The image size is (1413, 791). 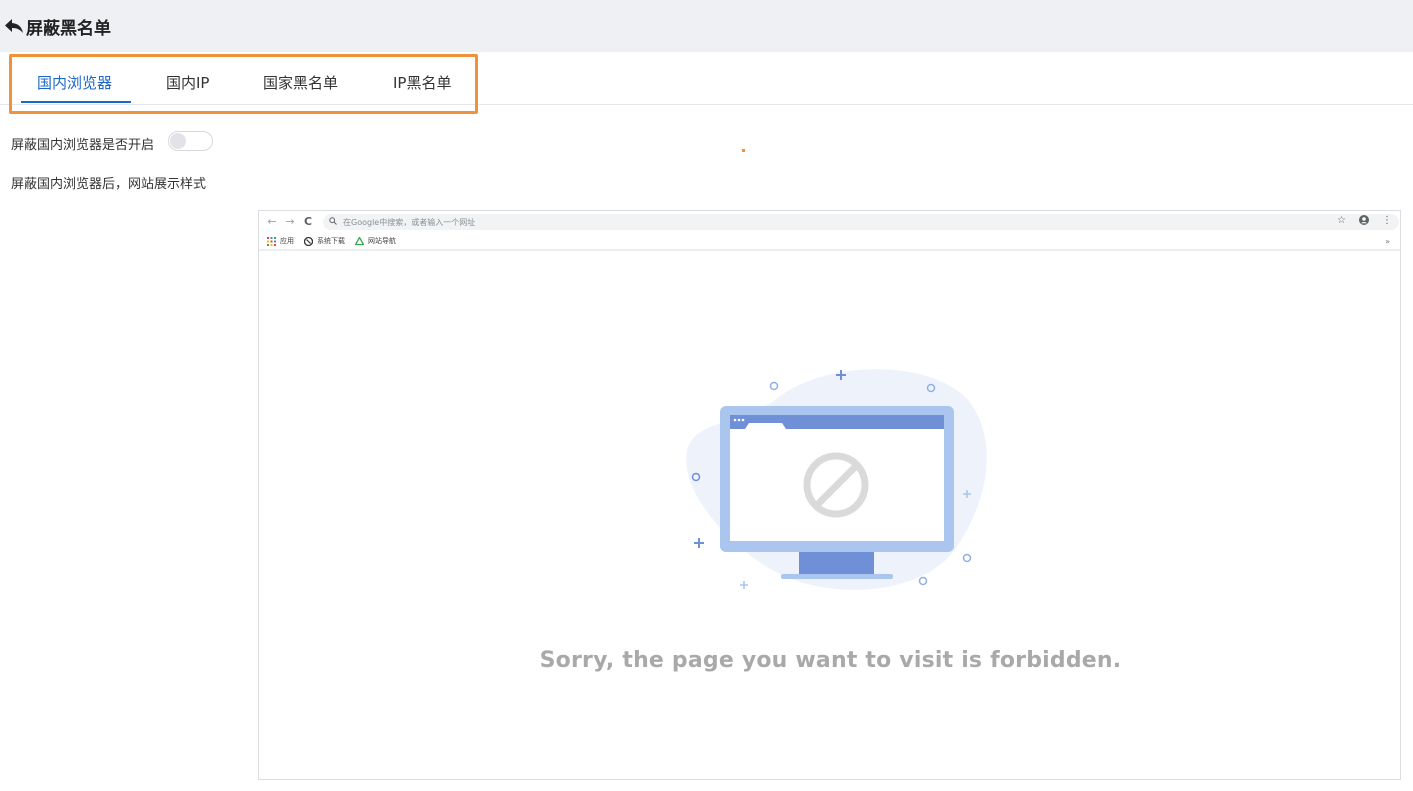 What do you see at coordinates (359, 240) in the screenshot?
I see `recycle-icon` at bounding box center [359, 240].